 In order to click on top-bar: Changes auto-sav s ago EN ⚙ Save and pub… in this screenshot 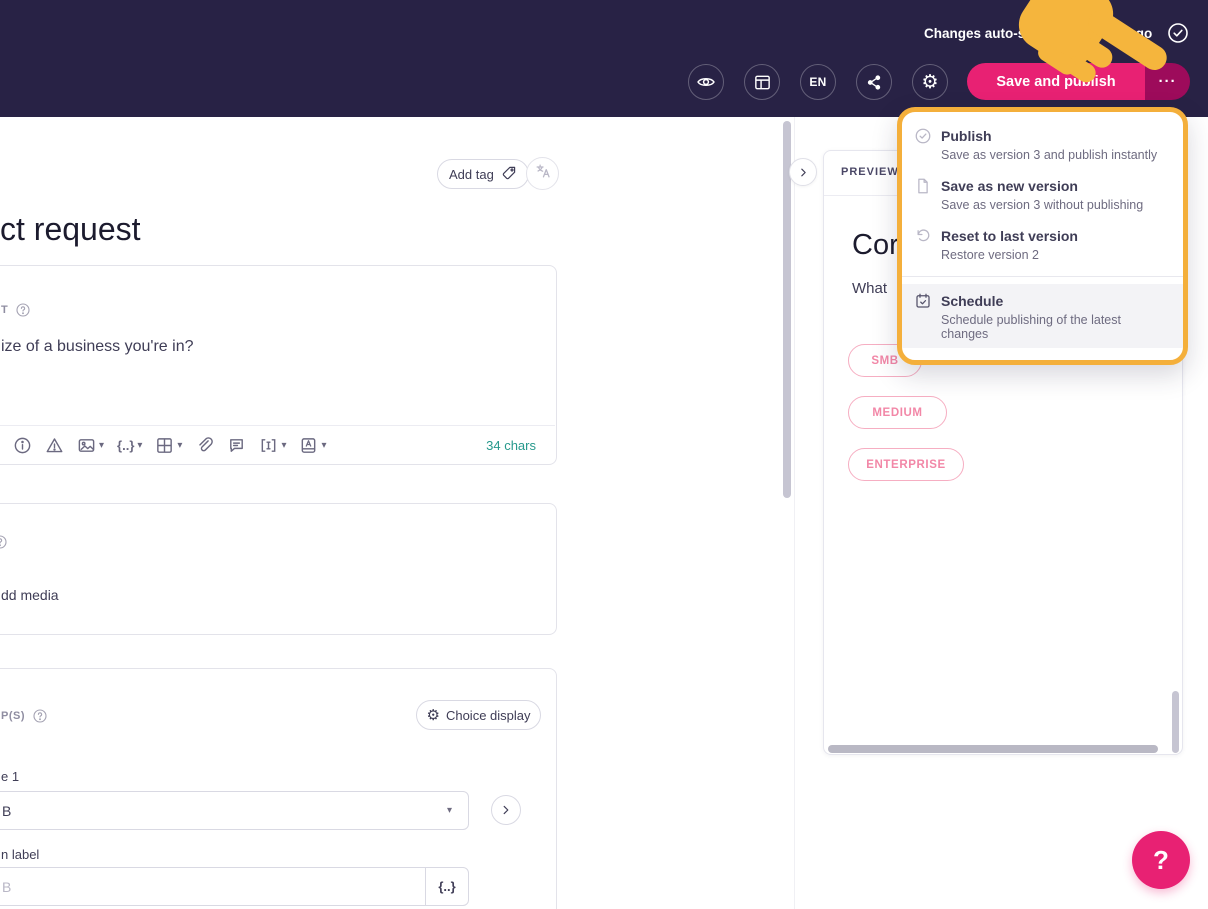, I will do `click(604, 58)`.